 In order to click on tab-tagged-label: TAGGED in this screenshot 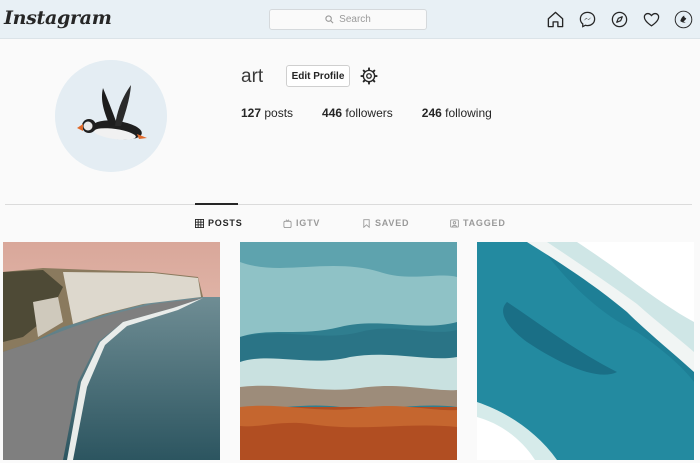, I will do `click(484, 223)`.